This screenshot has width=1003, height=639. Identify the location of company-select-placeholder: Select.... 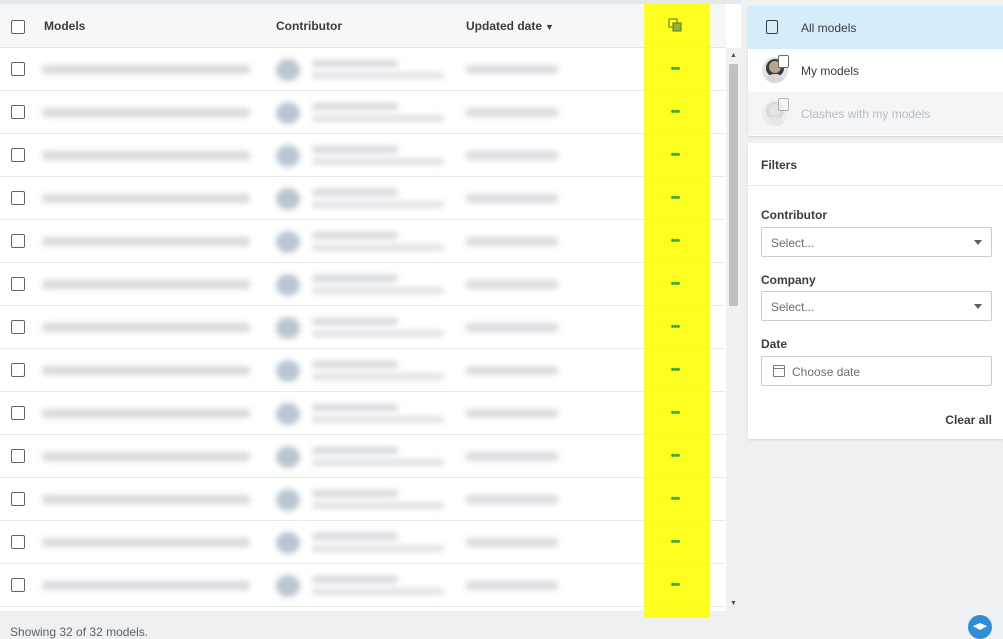
(793, 307).